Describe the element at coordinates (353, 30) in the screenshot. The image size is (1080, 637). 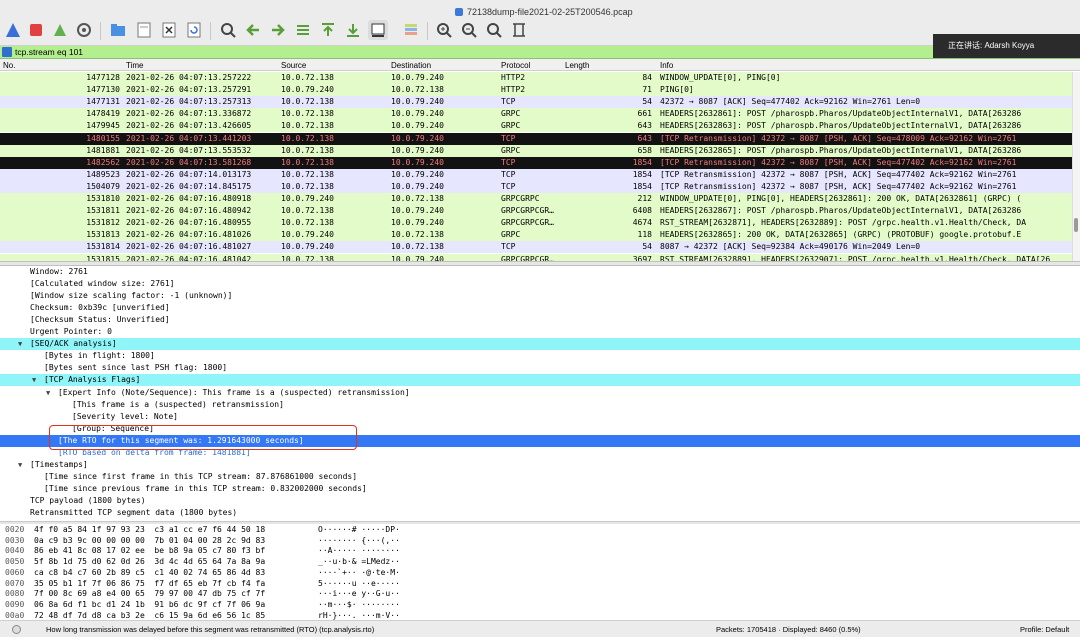
I see `last-packet-icon` at that location.